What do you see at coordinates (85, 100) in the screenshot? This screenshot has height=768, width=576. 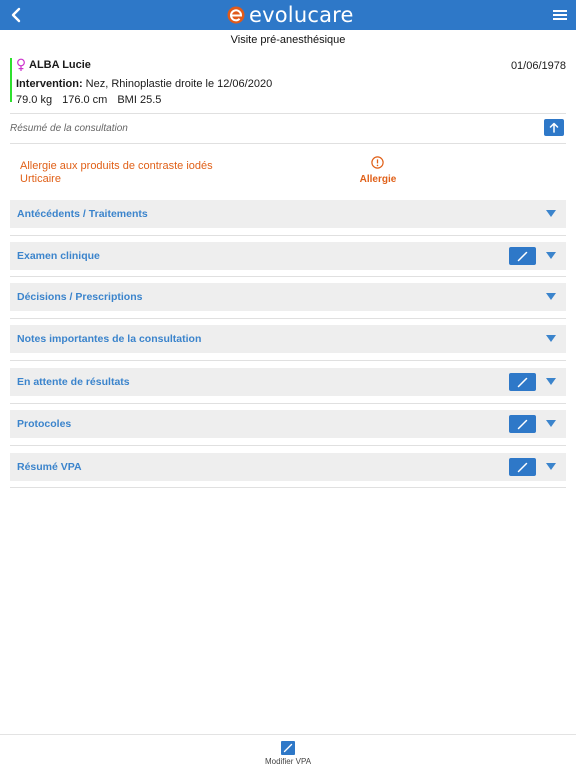 I see `patient-height: 176.0 cm` at bounding box center [85, 100].